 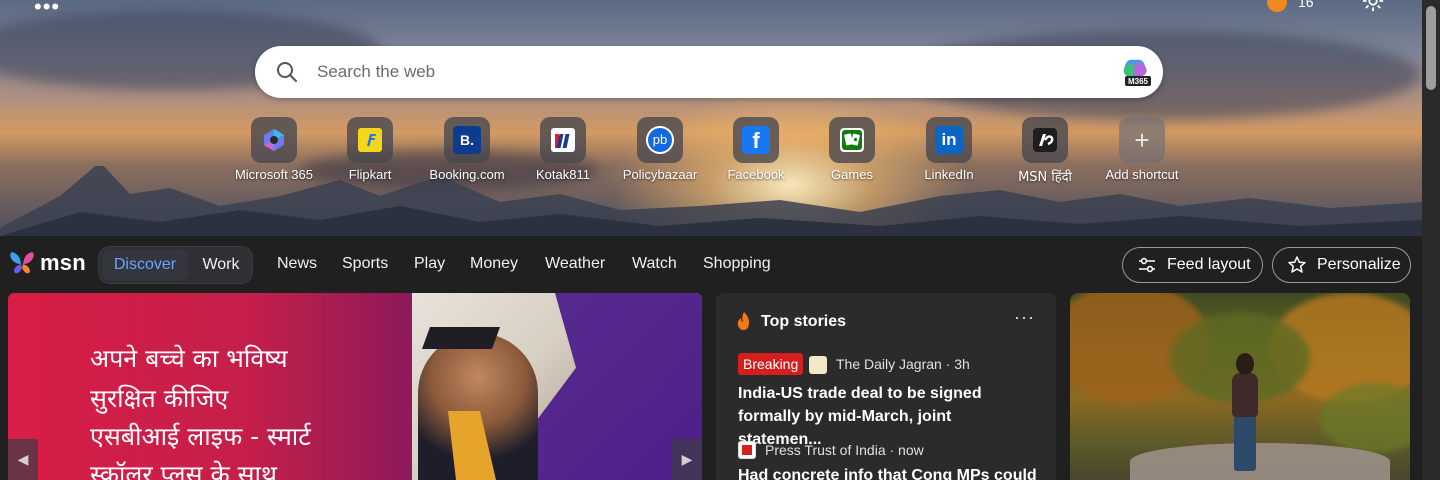 I want to click on scrollbar-thumb, so click(x=1431, y=48).